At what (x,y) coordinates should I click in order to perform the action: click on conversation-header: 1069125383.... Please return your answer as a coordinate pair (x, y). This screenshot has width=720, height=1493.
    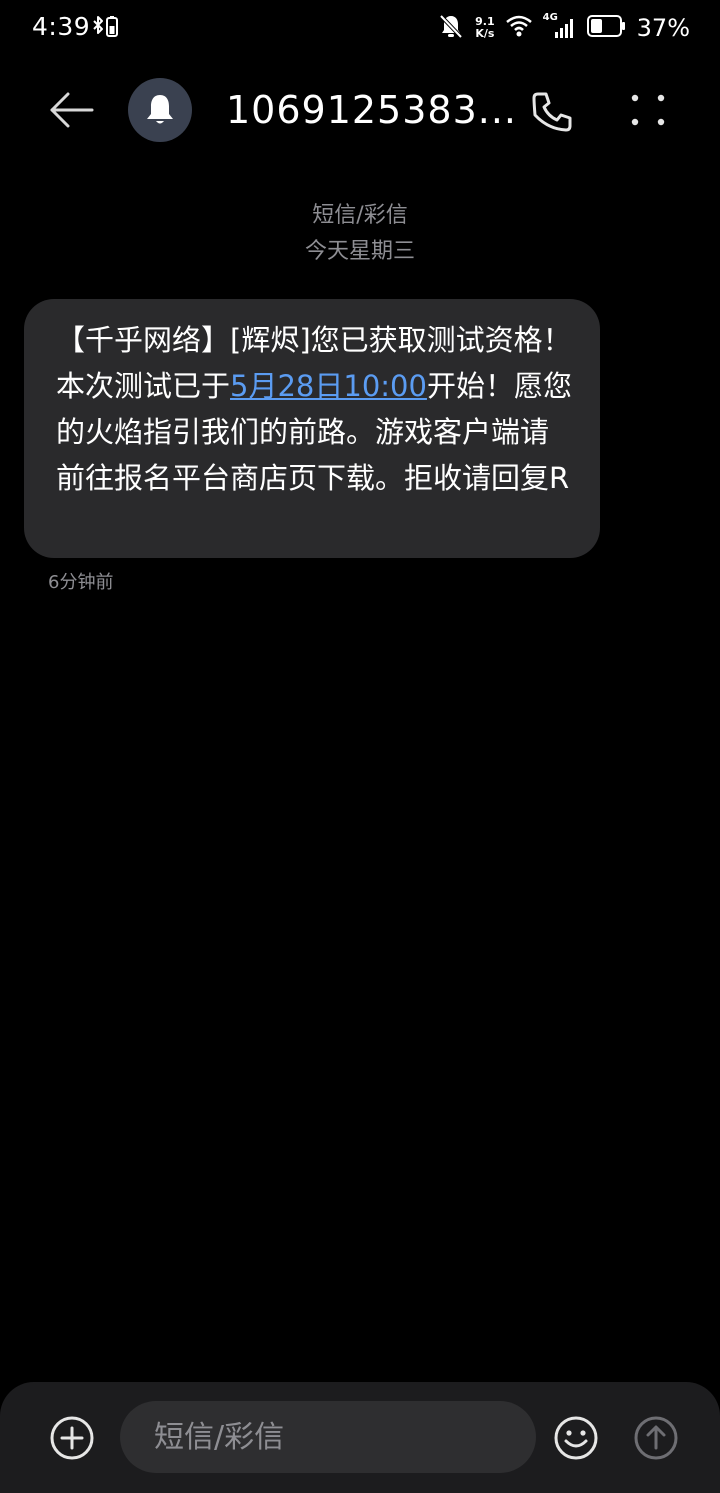
    Looking at the image, I should click on (360, 110).